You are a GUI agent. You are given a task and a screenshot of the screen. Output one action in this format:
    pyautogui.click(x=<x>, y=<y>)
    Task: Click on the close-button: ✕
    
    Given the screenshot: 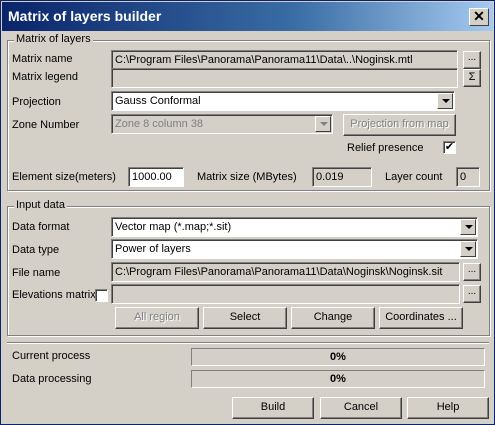 What is the action you would take?
    pyautogui.click(x=479, y=17)
    